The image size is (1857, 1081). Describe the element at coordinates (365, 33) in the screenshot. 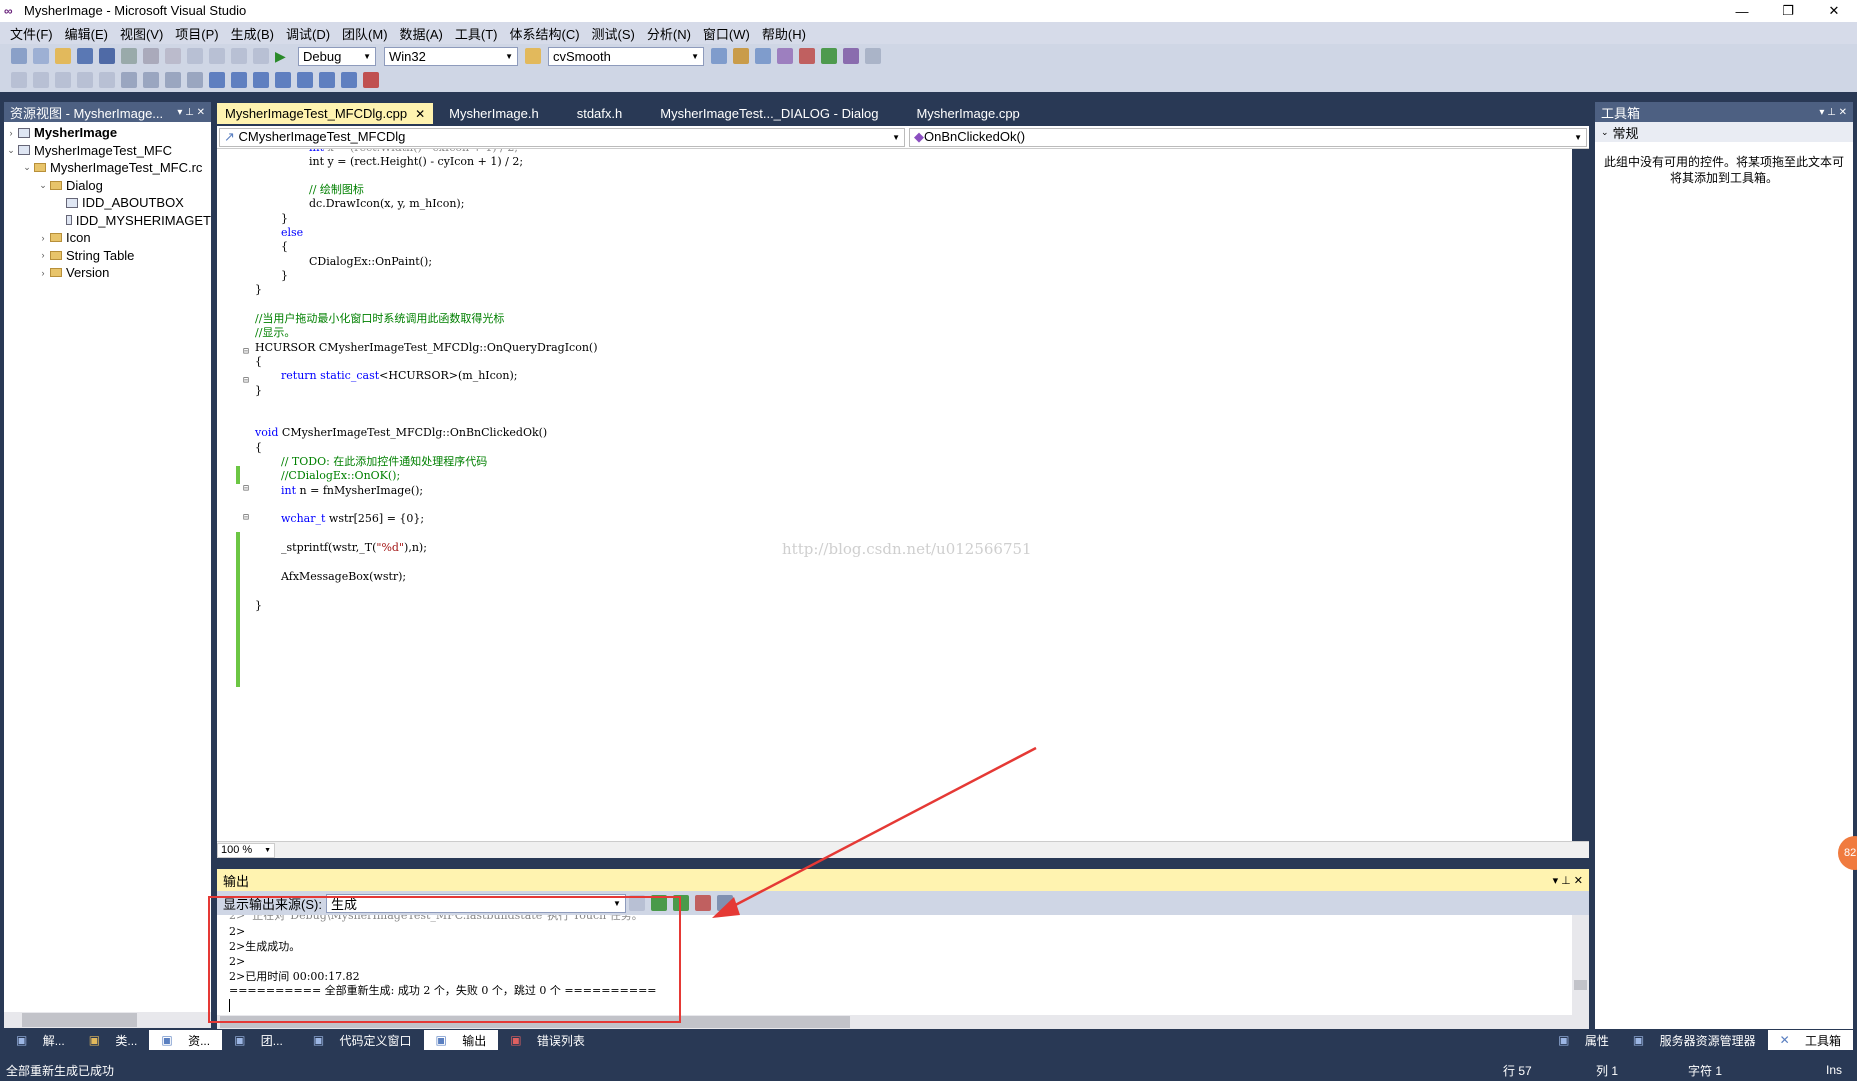

I see `menu-team: 团队(M)` at that location.